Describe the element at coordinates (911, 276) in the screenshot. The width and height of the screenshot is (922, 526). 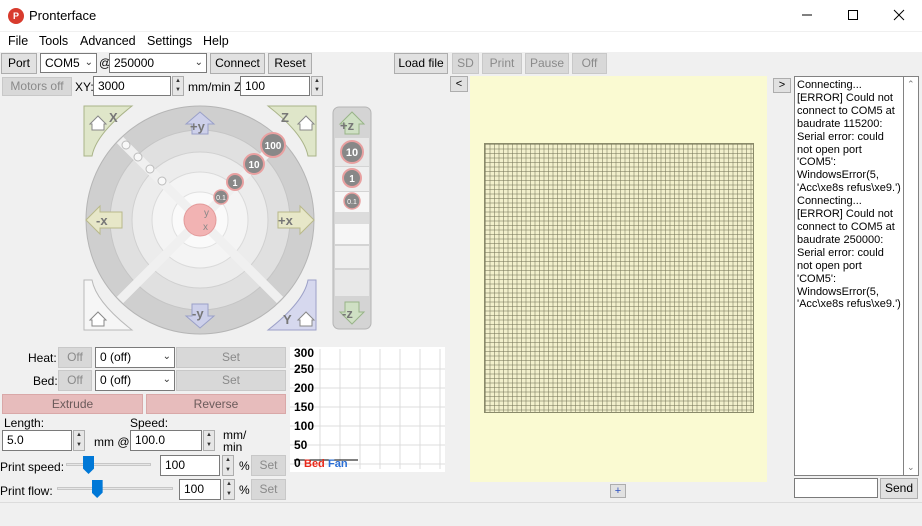
I see `console-scrollbar: ⌃ ⌄` at that location.